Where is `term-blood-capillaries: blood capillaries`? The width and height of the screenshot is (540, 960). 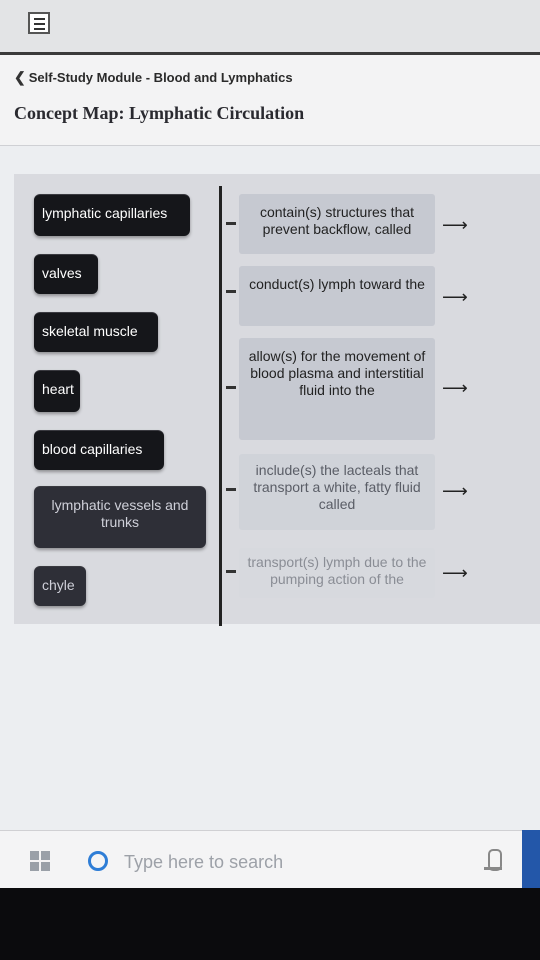 term-blood-capillaries: blood capillaries is located at coordinates (99, 450).